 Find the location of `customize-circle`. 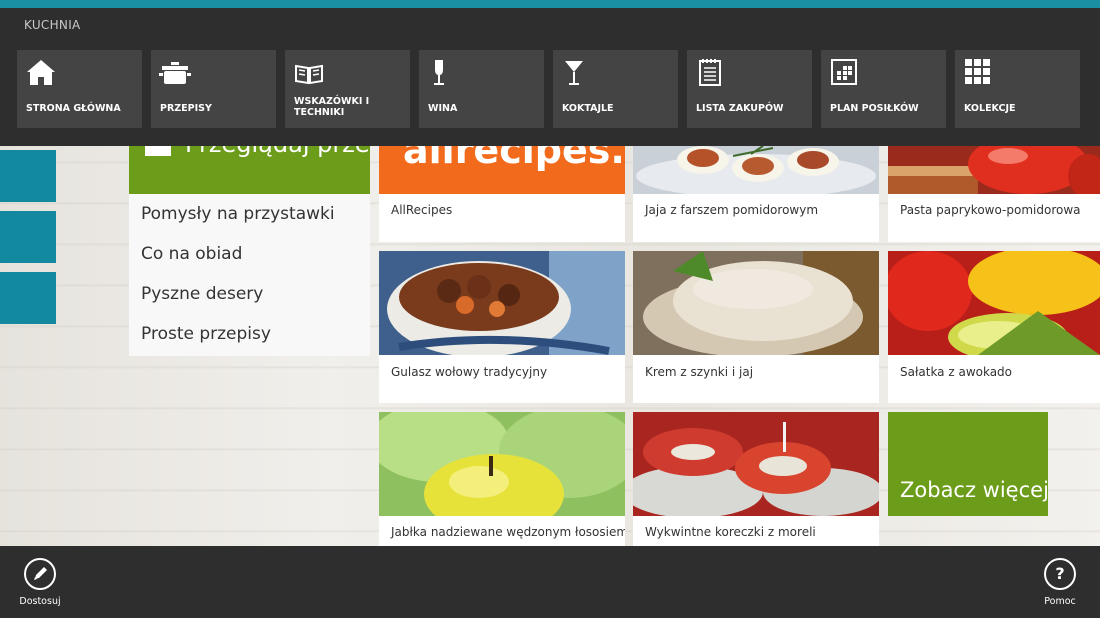

customize-circle is located at coordinates (40, 574).